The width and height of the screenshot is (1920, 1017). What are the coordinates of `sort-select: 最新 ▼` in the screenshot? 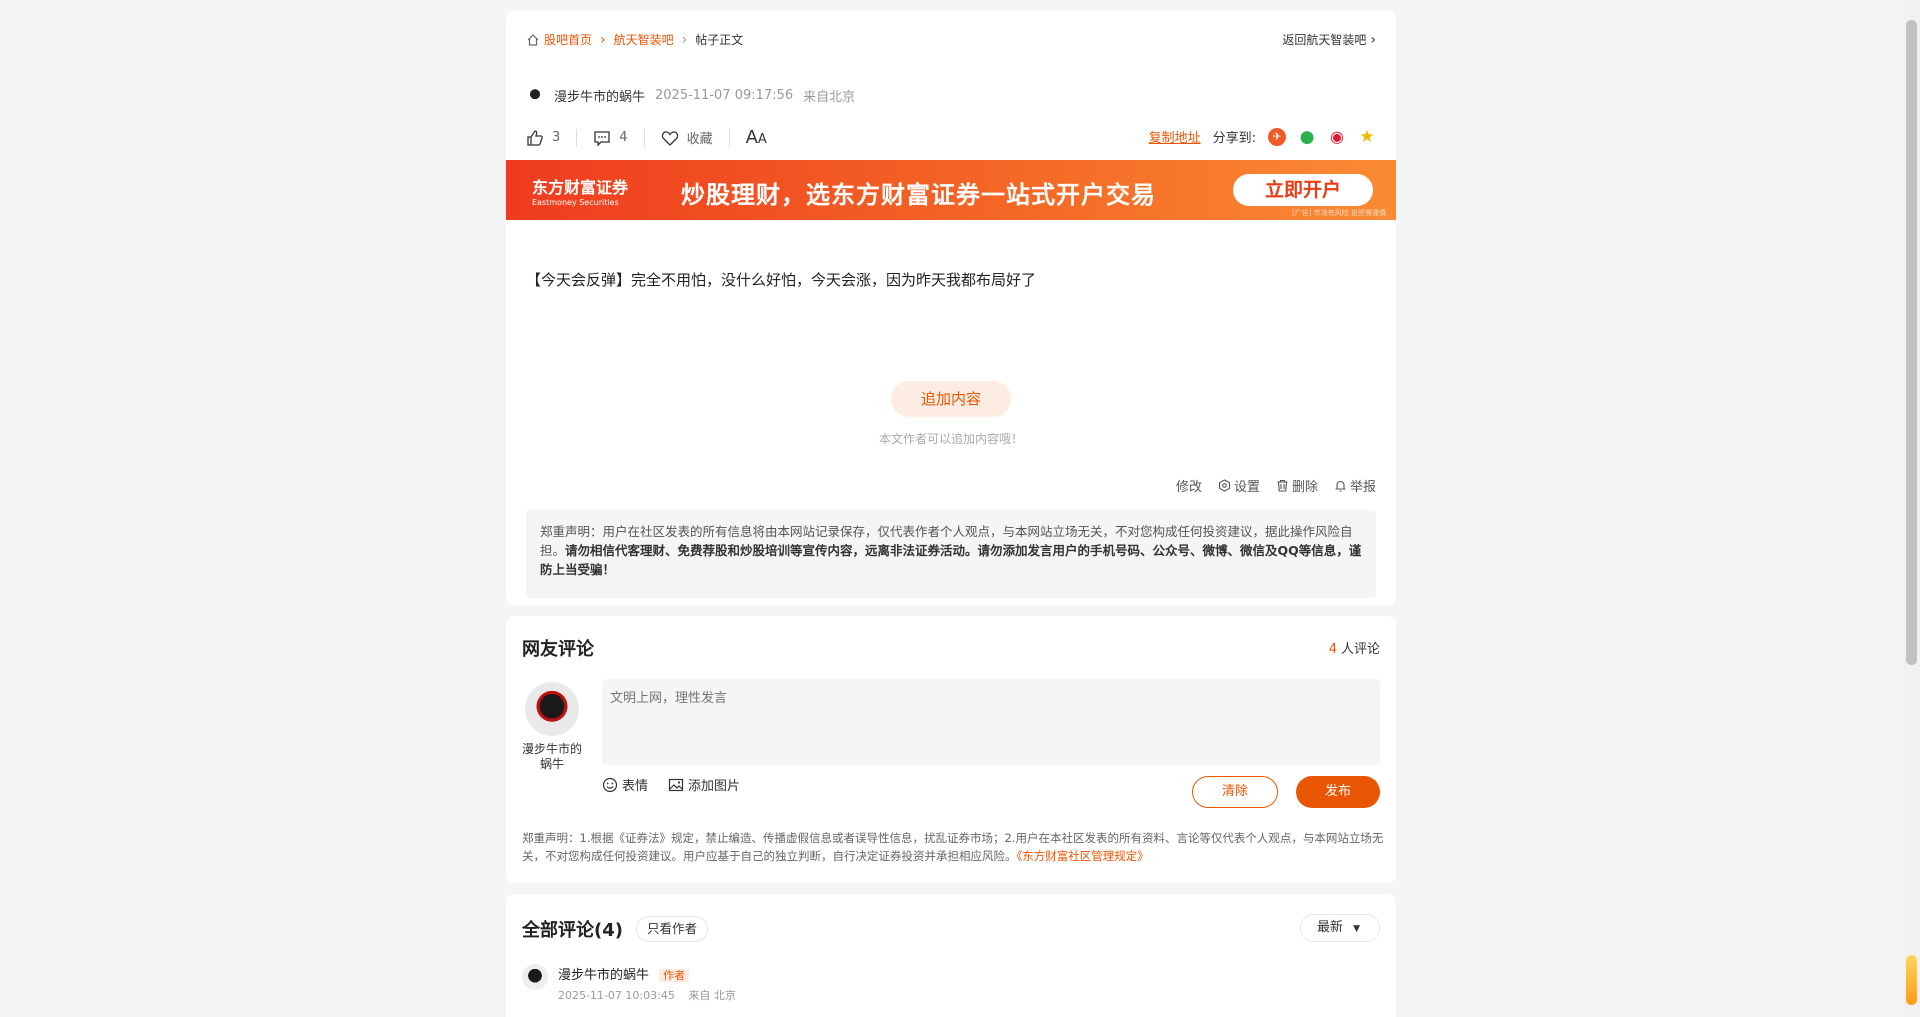 It's located at (1340, 928).